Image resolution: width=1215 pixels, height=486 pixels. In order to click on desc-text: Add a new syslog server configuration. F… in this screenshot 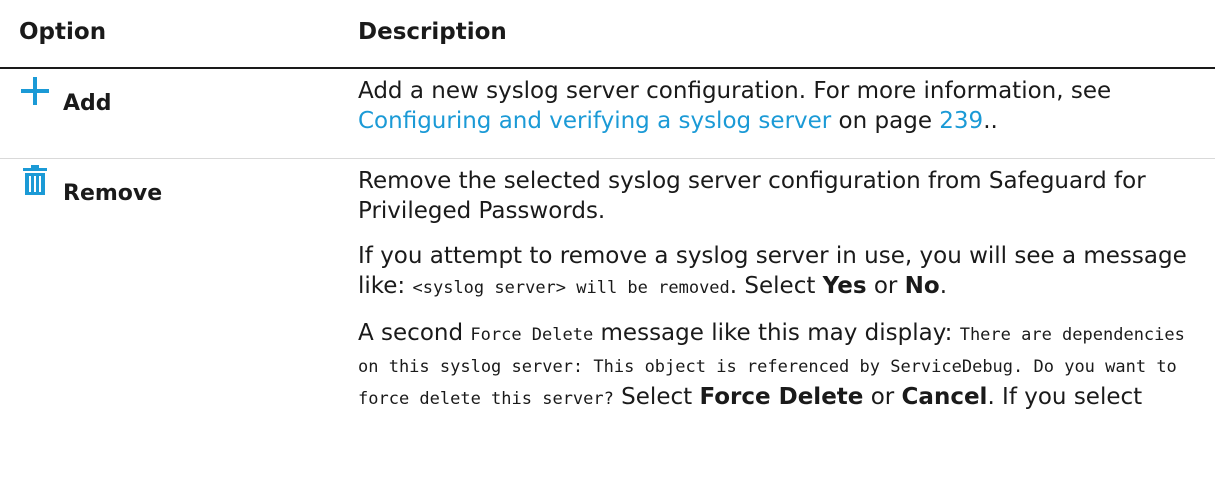, I will do `click(735, 91)`.